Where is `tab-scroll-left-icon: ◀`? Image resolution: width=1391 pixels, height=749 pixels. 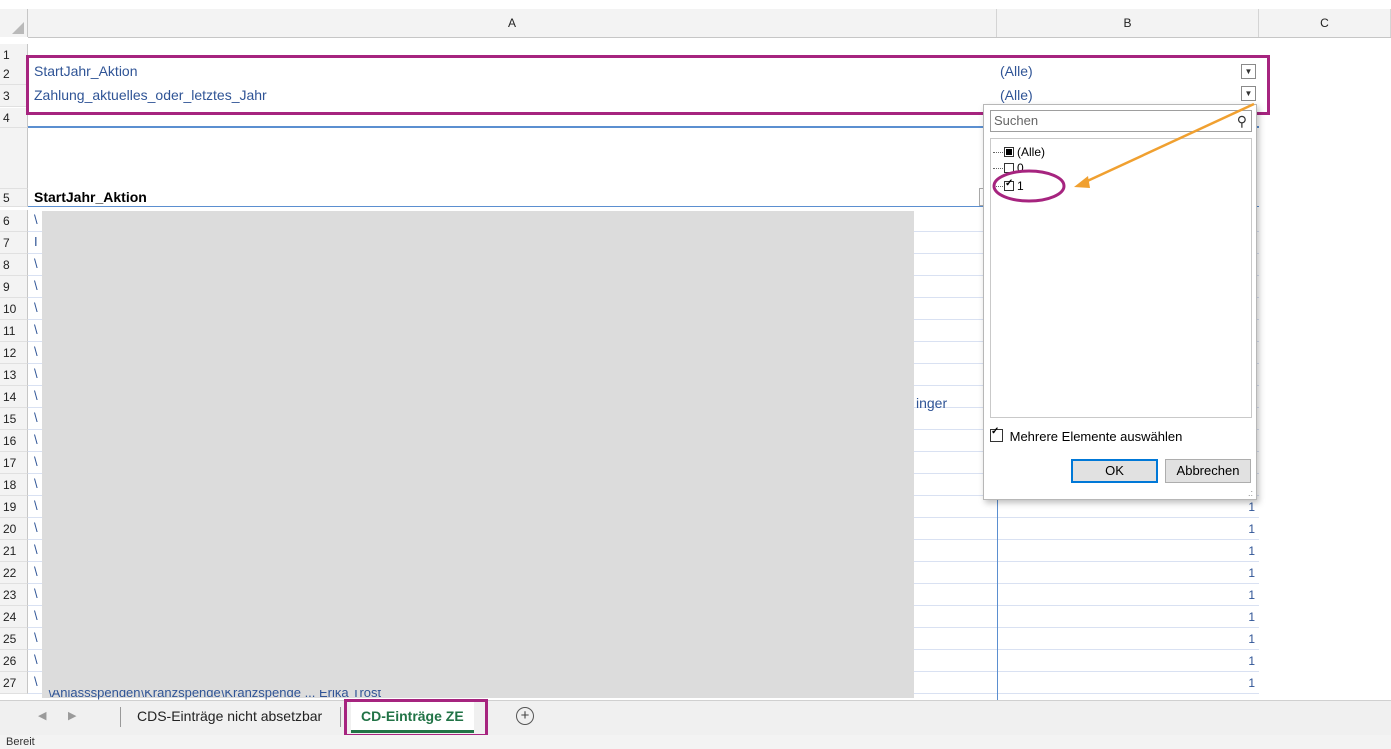 tab-scroll-left-icon: ◀ is located at coordinates (42, 715).